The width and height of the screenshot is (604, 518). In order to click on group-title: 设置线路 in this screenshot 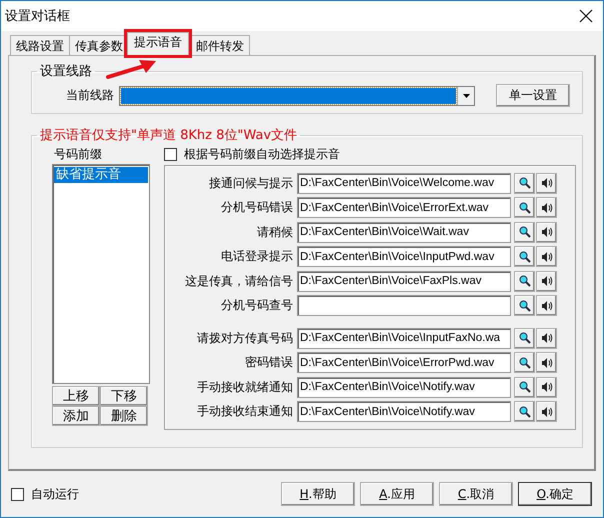, I will do `click(66, 71)`.